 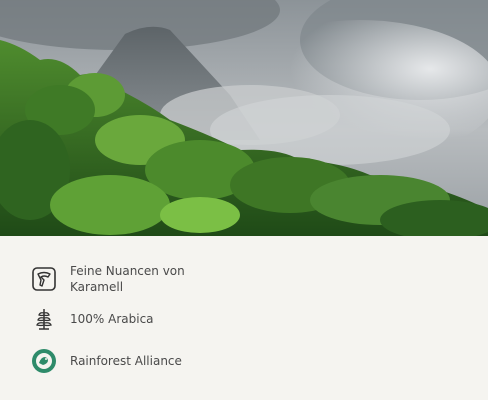 I want to click on feature-item-caramel: Feine Nuancen von Karamell, so click(x=140, y=279).